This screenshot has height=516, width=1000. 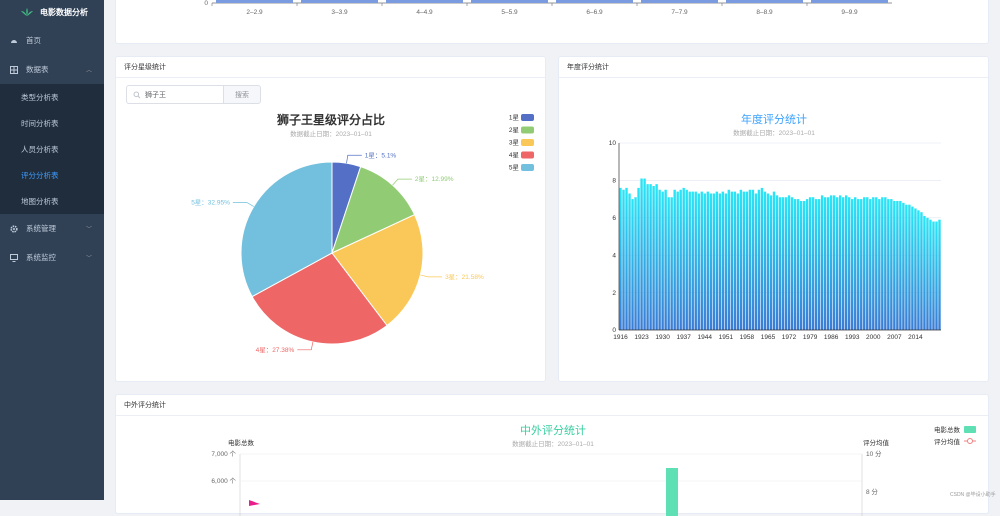 What do you see at coordinates (210, 202) in the screenshot?
I see `slice-label: 5星：32.95%` at bounding box center [210, 202].